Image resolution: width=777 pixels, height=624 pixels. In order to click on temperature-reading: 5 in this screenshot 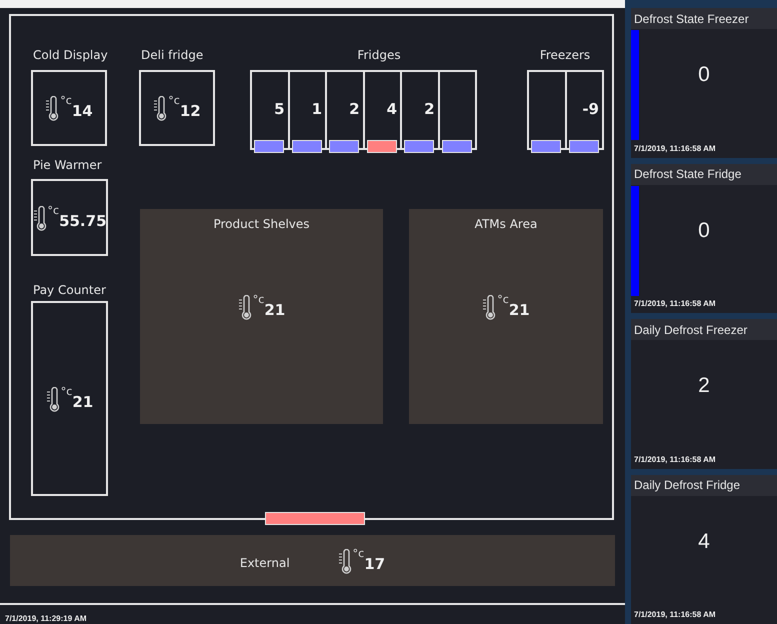, I will do `click(279, 111)`.